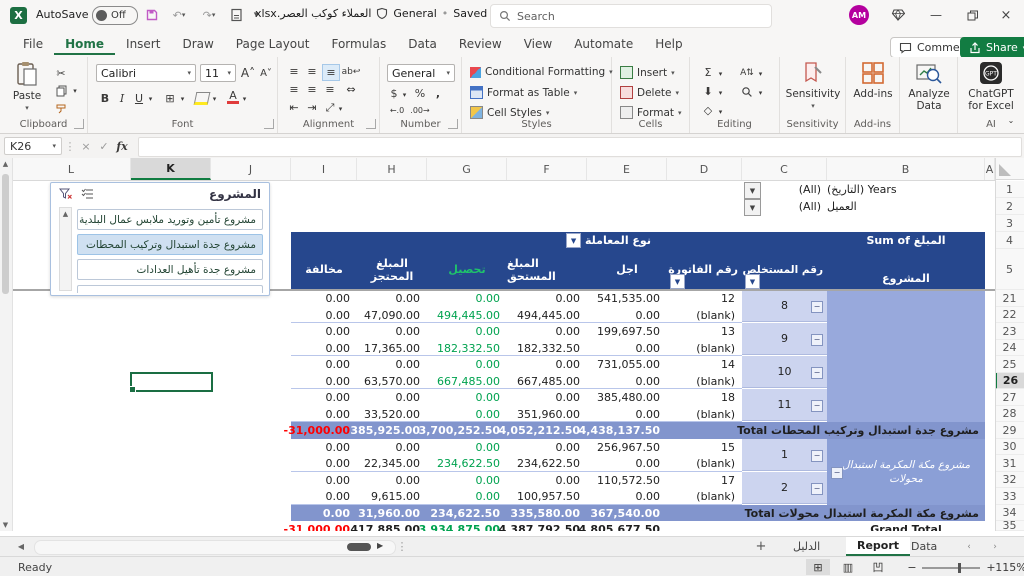  Describe the element at coordinates (813, 86) in the screenshot. I see `sensitivity-button: Sensitivity ▾` at that location.